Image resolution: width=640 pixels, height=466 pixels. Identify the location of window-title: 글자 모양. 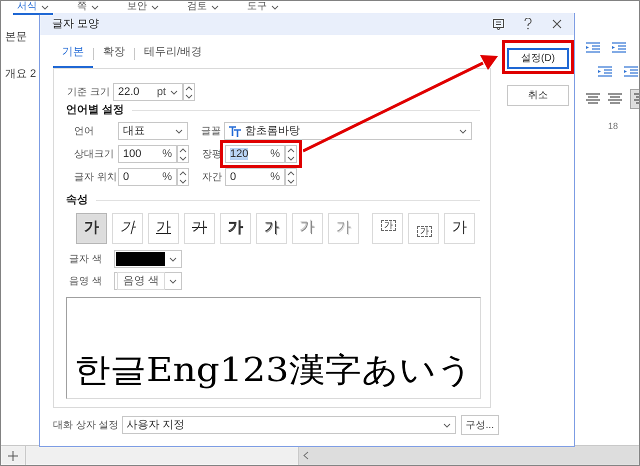
(76, 24).